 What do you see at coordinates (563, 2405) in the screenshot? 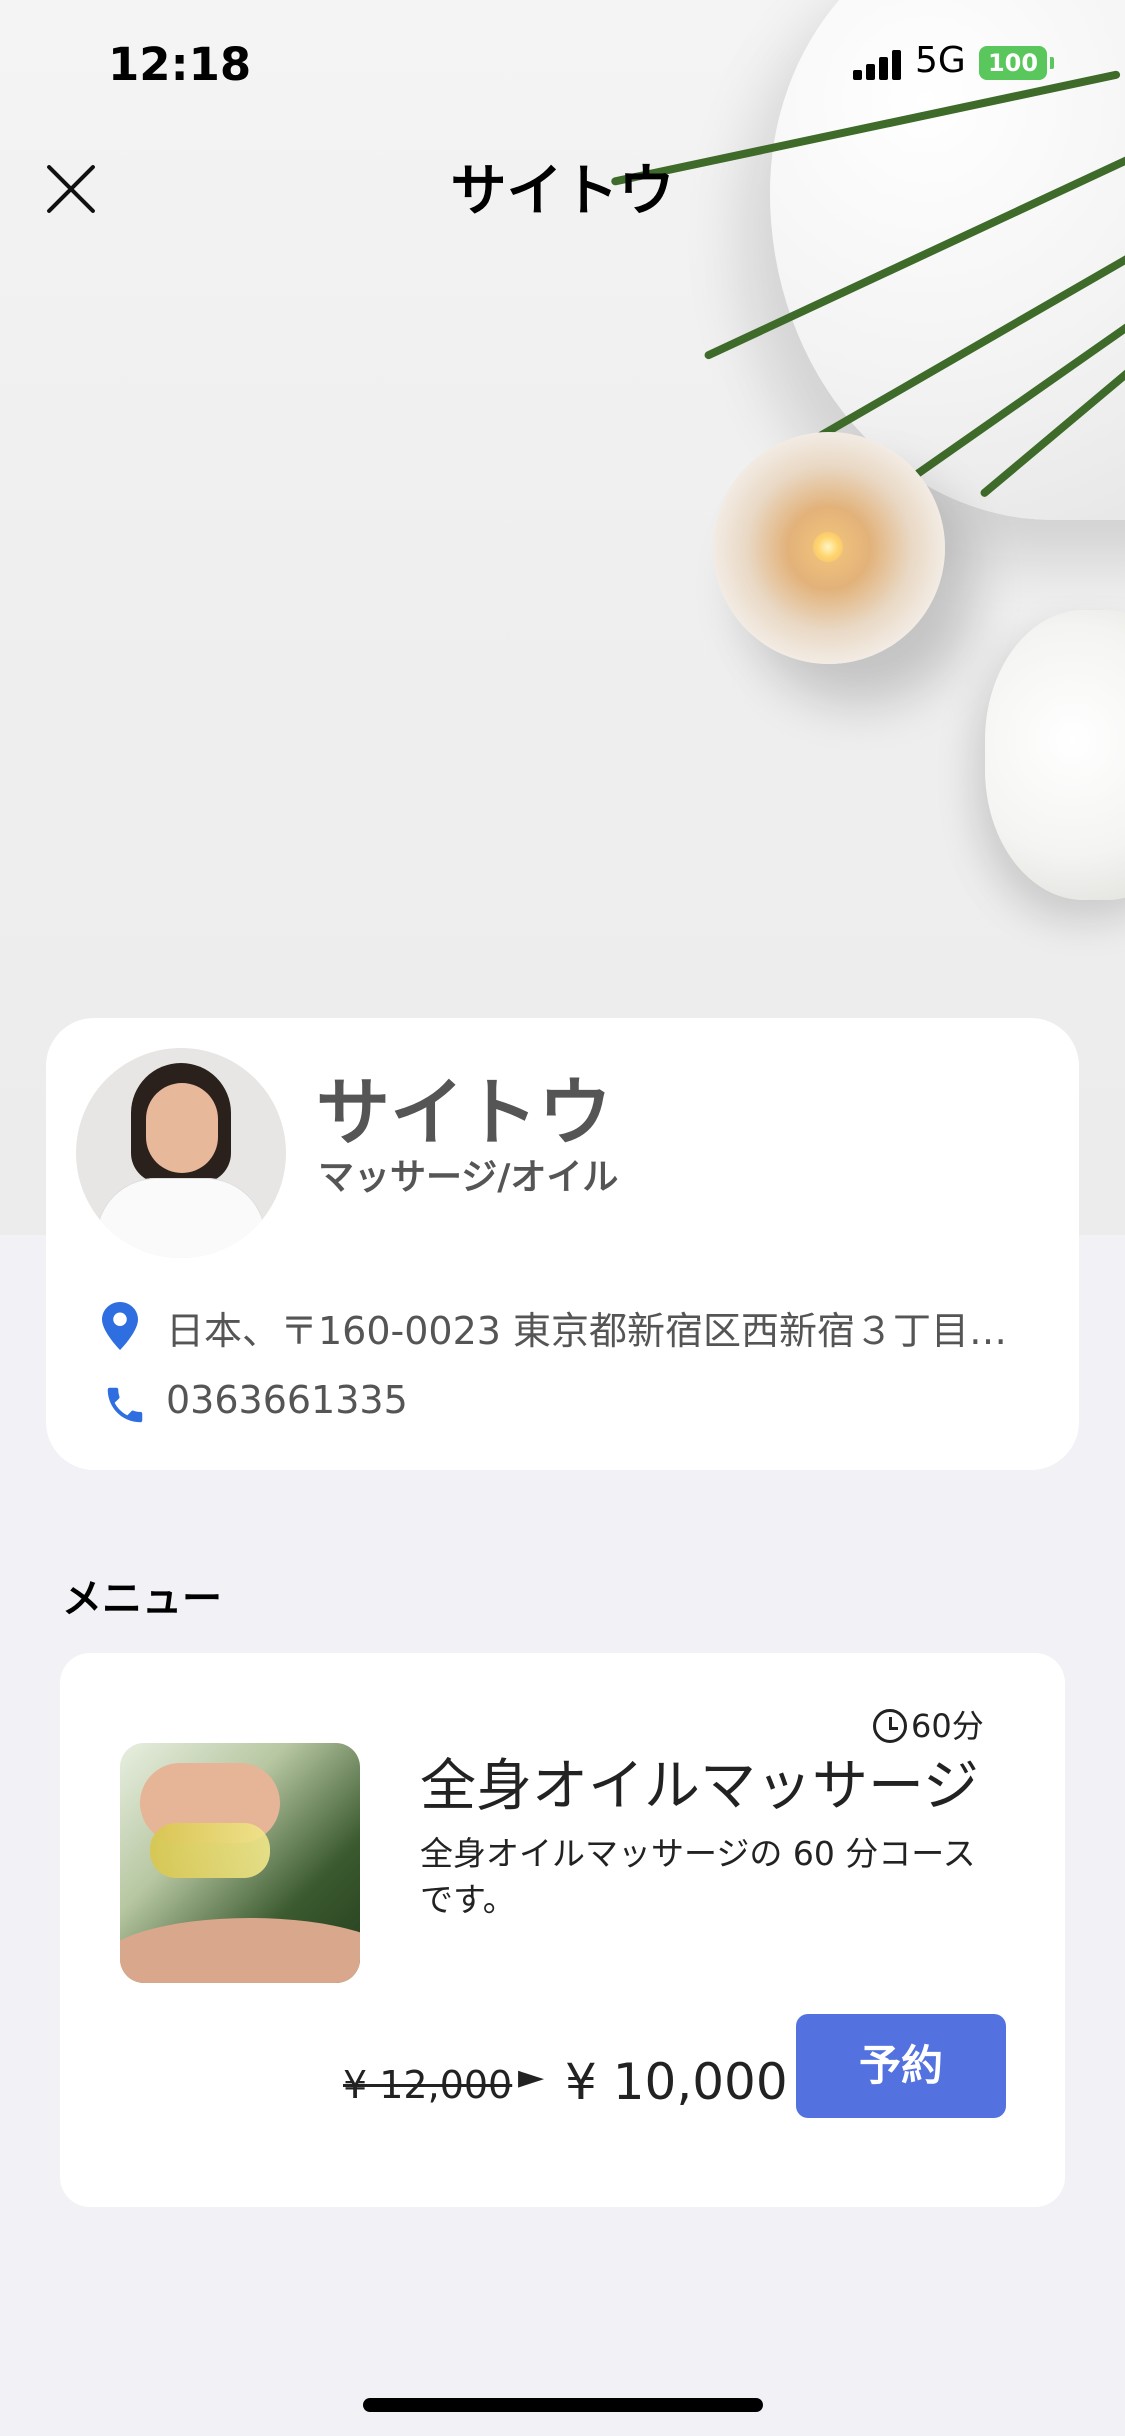
I see `home-indicator` at bounding box center [563, 2405].